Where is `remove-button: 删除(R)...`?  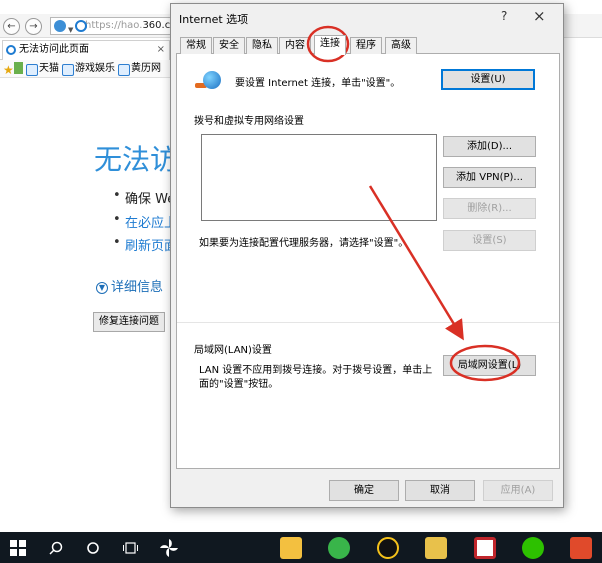
remove-button: 删除(R)... is located at coordinates (489, 208).